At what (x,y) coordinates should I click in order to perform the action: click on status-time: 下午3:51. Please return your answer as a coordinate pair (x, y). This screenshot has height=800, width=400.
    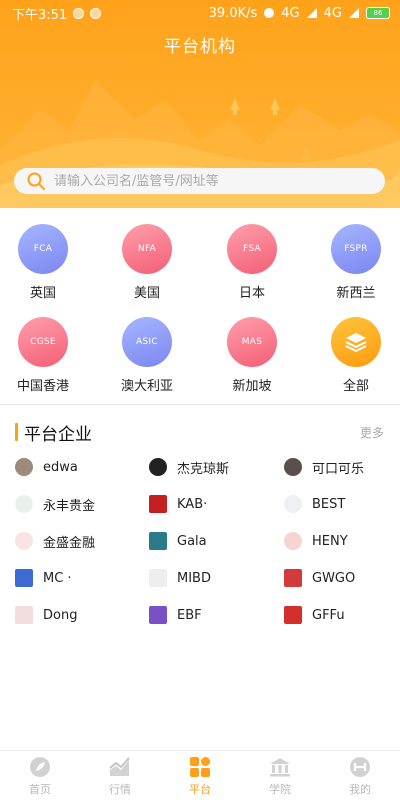
    Looking at the image, I should click on (40, 15).